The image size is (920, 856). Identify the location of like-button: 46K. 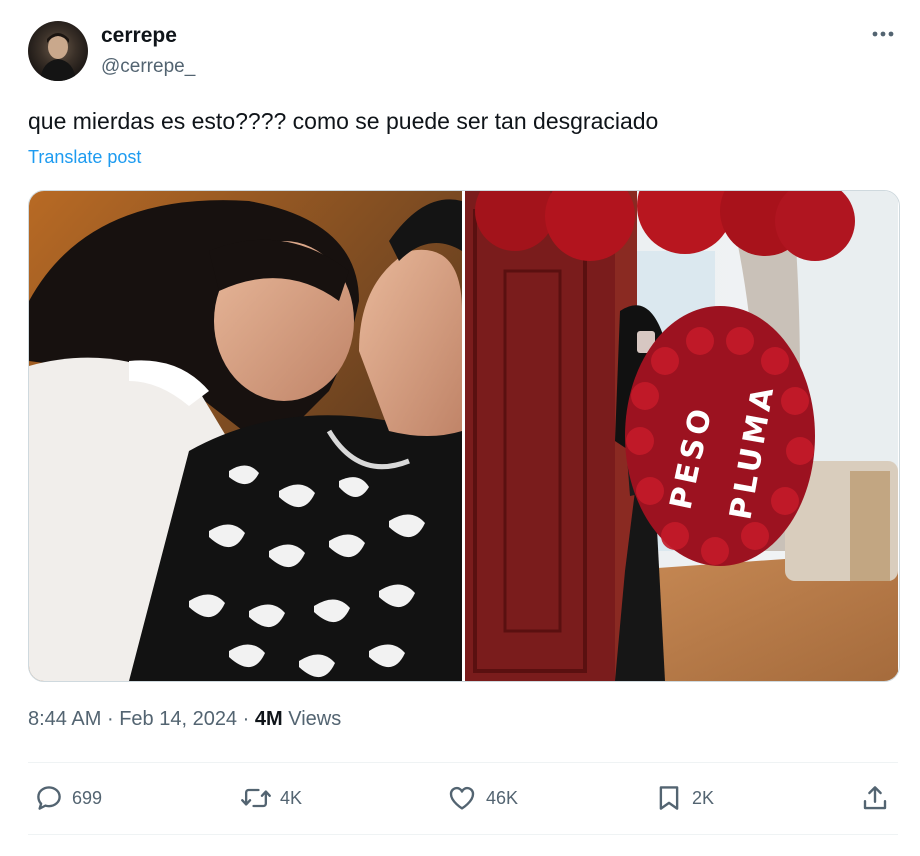
(482, 798).